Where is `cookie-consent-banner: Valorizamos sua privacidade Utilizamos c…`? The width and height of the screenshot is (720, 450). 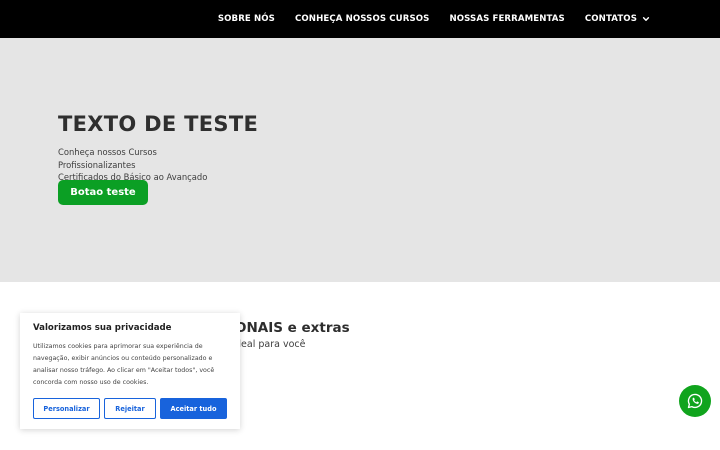
cookie-consent-banner: Valorizamos sua privacidade Utilizamos c… is located at coordinates (130, 371).